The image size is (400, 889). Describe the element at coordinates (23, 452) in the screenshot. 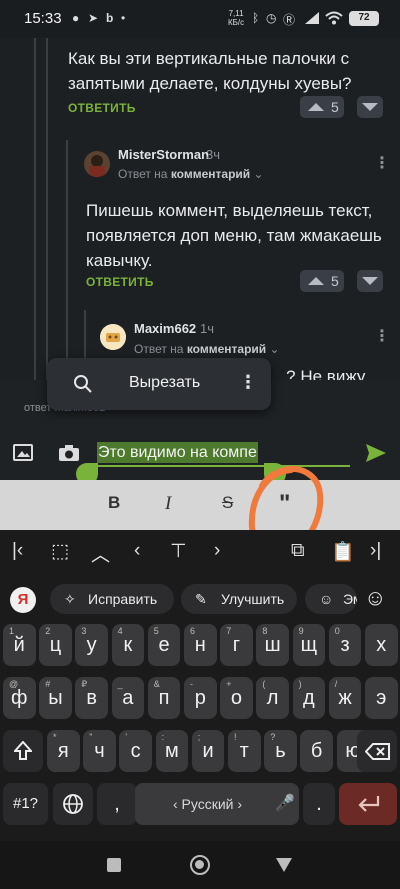

I see `image-attach-icon` at that location.